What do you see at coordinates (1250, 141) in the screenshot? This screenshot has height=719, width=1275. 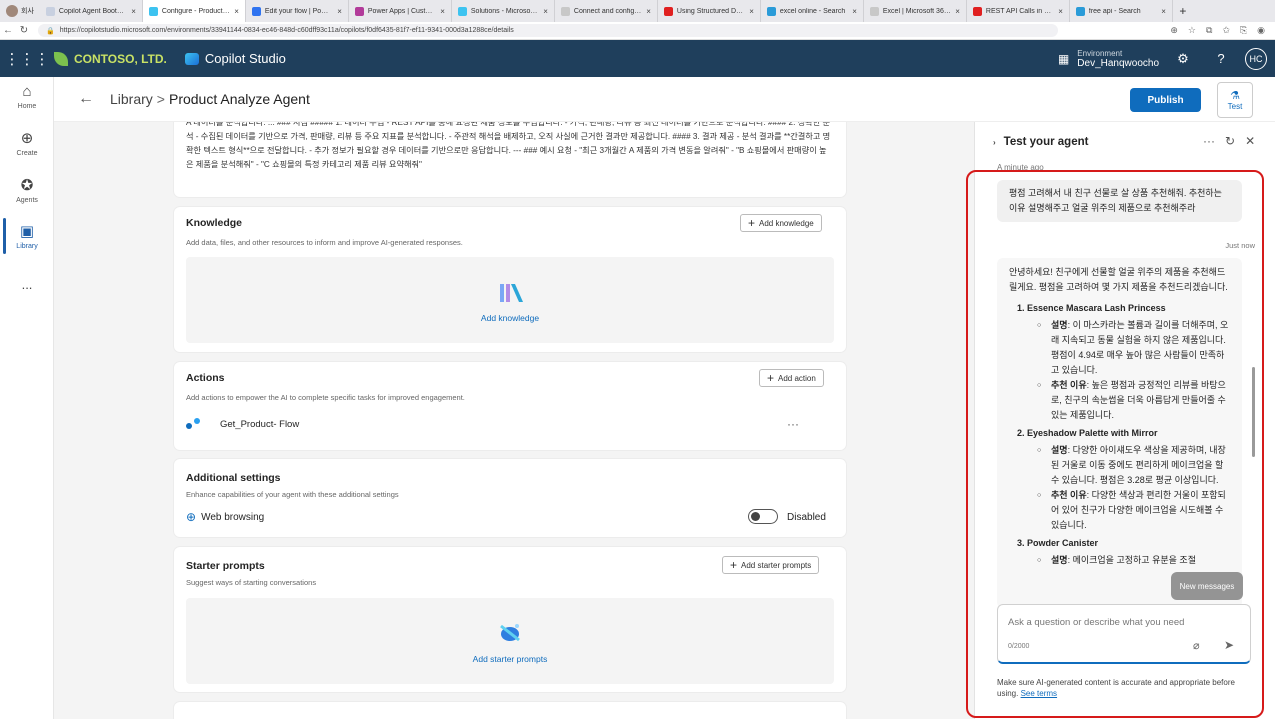 I see `close-icon: ✕` at bounding box center [1250, 141].